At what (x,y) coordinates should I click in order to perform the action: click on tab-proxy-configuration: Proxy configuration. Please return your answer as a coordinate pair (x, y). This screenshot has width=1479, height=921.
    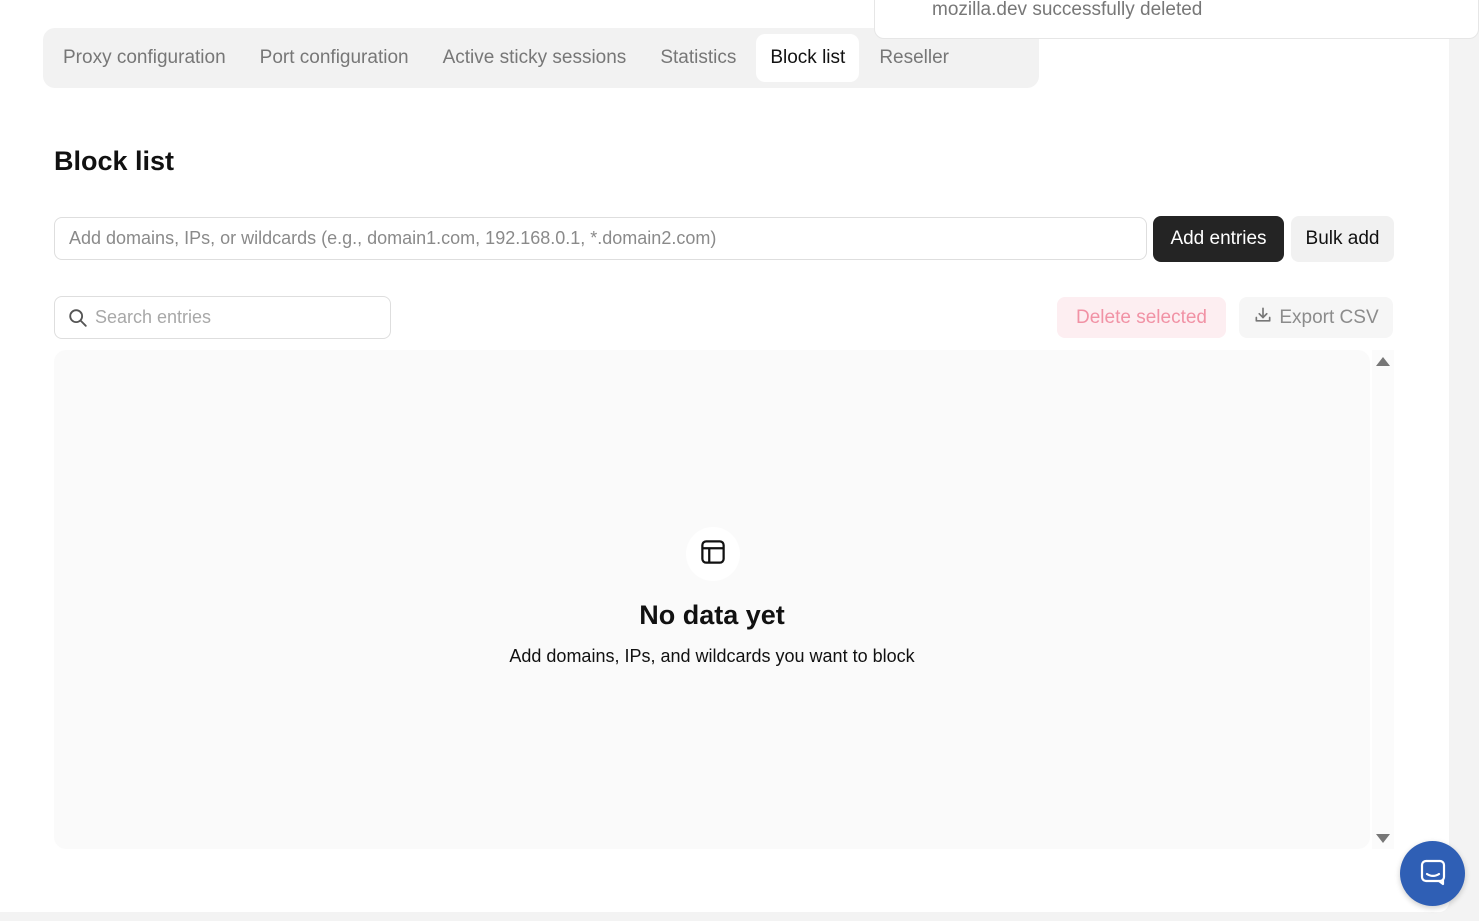
    Looking at the image, I should click on (144, 58).